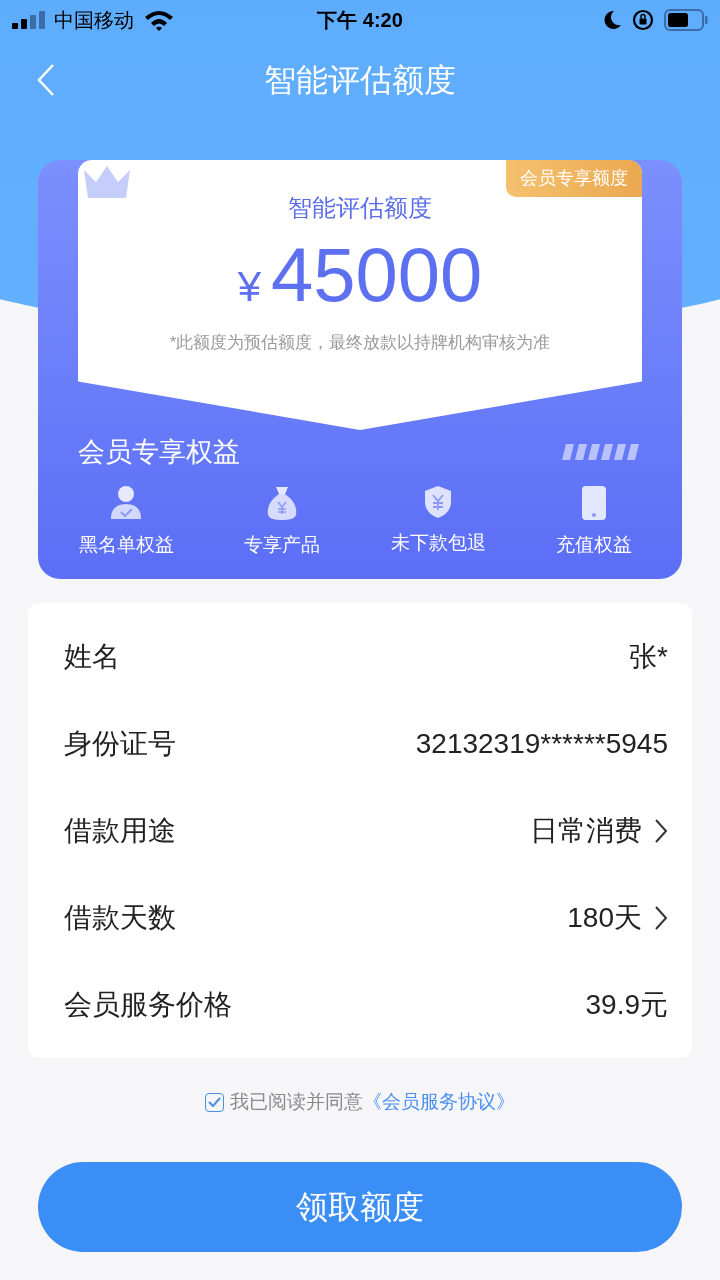  I want to click on field-label: 身份证号, so click(120, 743).